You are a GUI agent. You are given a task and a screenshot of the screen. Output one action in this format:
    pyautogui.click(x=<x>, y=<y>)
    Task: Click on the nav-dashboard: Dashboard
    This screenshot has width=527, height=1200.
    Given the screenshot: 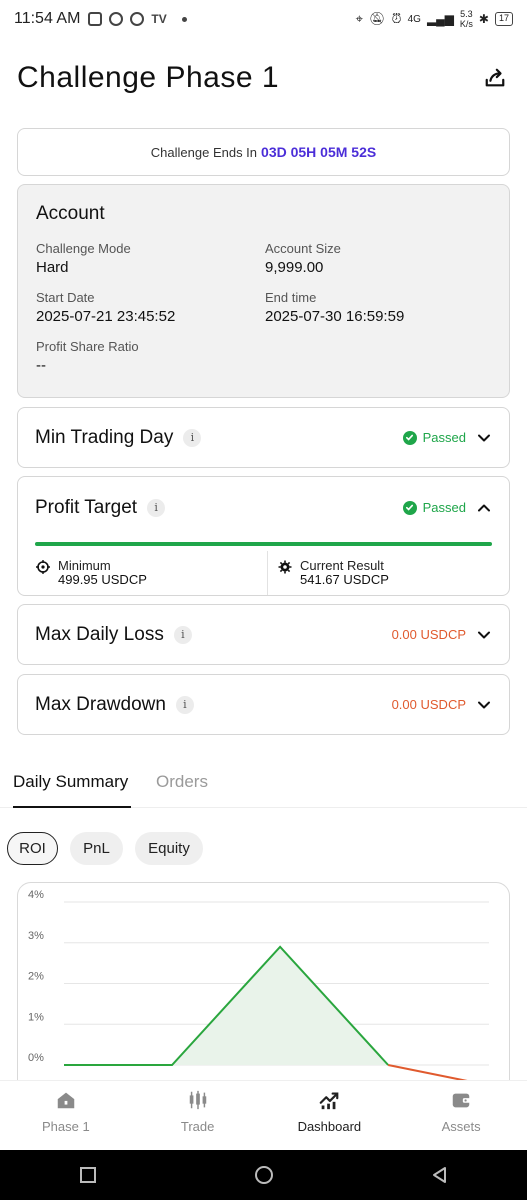 What is the action you would take?
    pyautogui.click(x=330, y=1115)
    